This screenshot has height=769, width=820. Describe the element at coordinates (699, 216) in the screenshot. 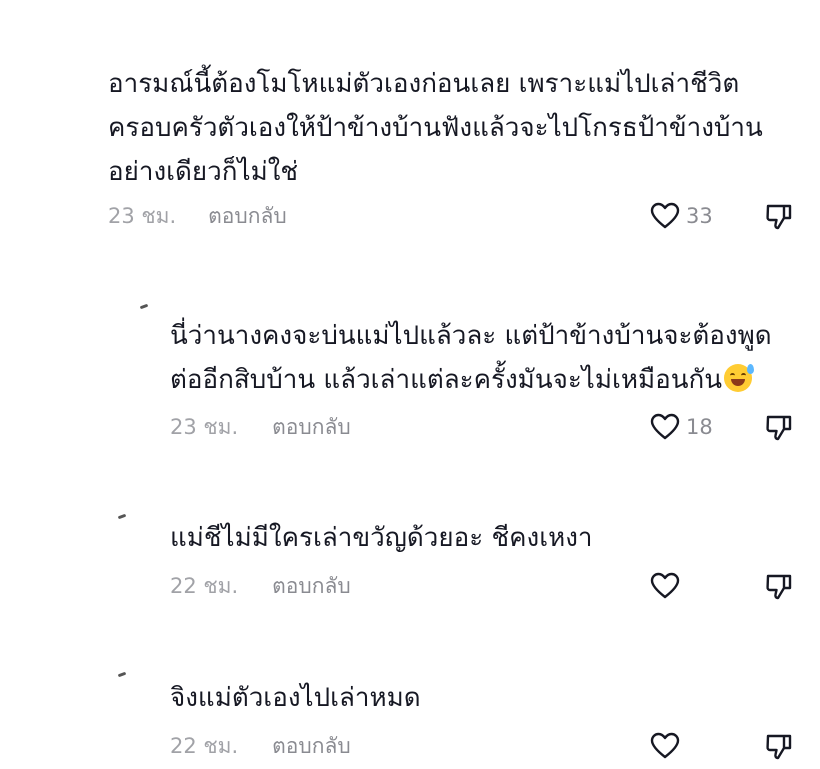

I see `like-count: 33` at that location.